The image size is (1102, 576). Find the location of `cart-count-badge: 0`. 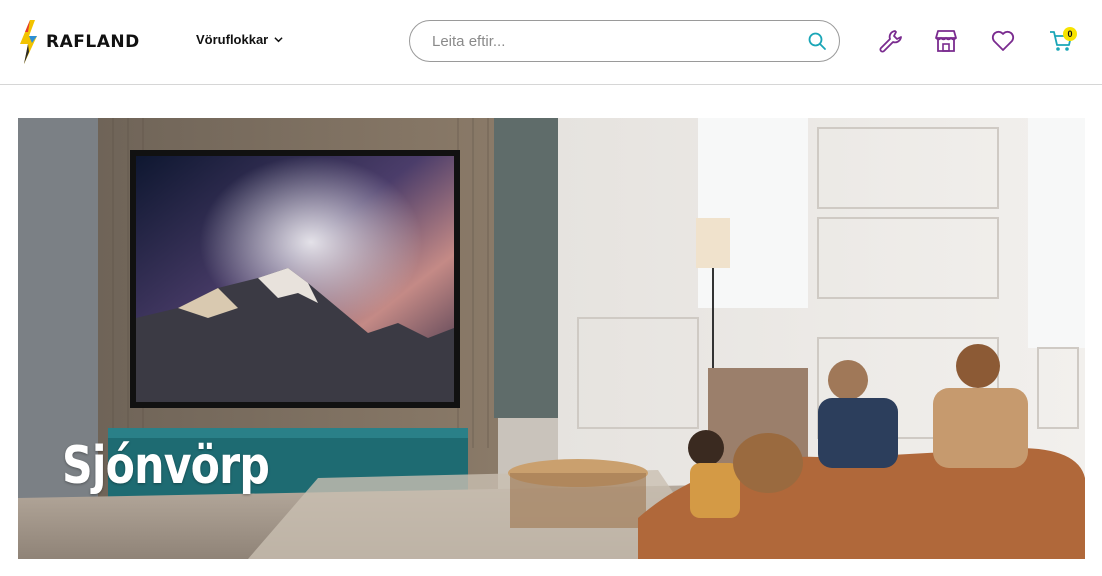

cart-count-badge: 0 is located at coordinates (1070, 34).